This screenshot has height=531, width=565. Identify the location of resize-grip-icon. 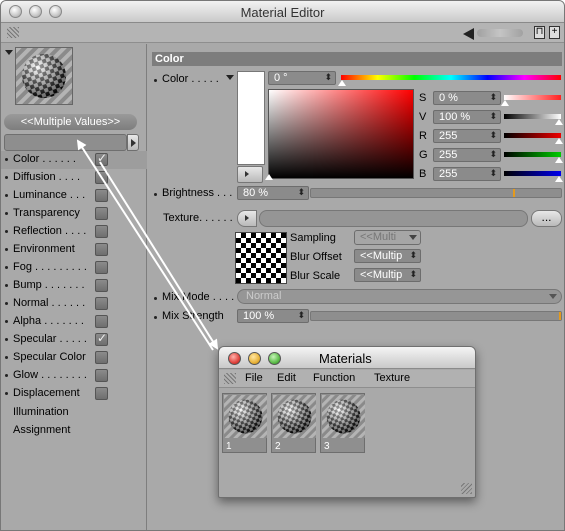
(466, 488).